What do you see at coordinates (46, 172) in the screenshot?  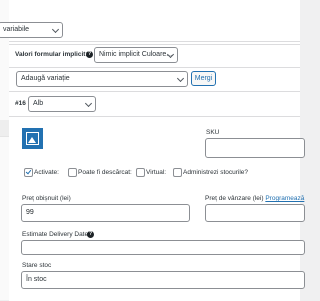 I see `enabled-label: Activate:` at bounding box center [46, 172].